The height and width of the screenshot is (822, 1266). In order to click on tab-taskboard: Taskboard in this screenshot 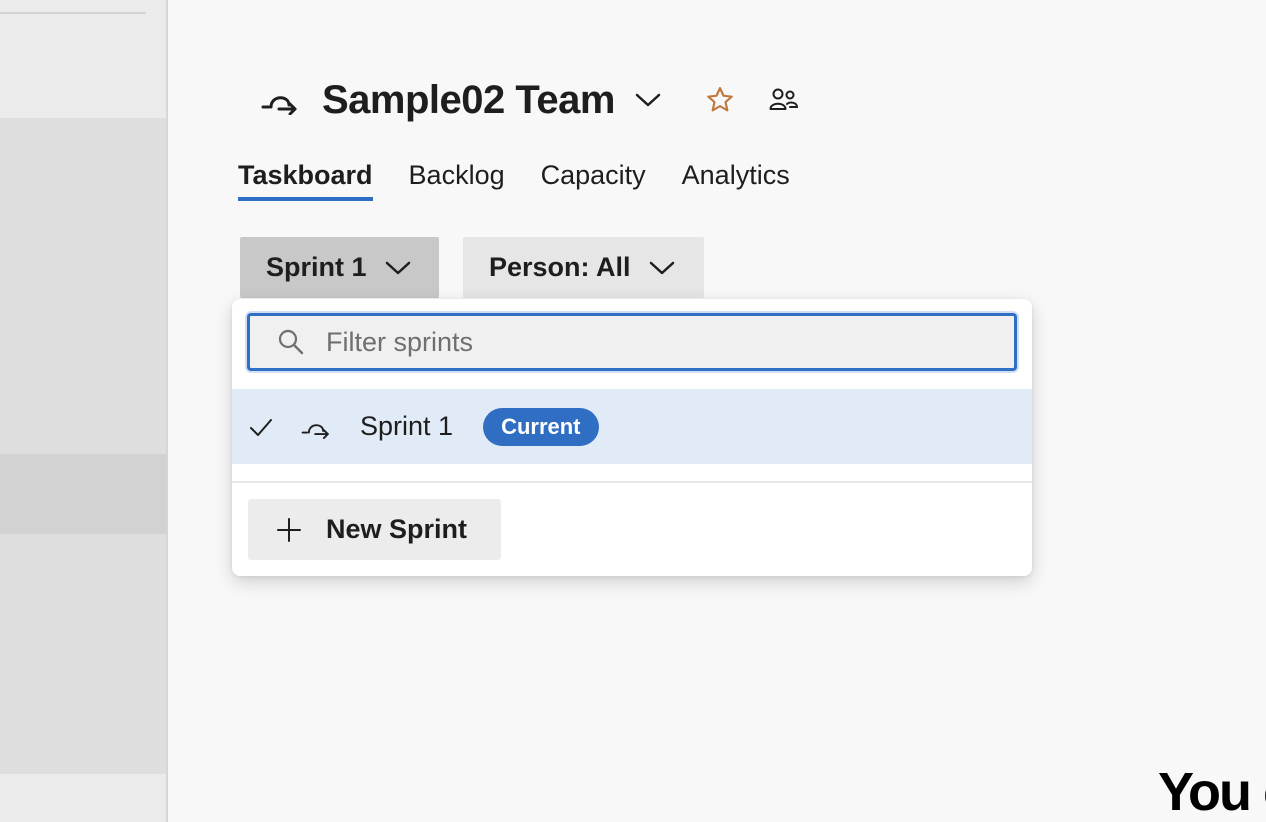, I will do `click(305, 179)`.